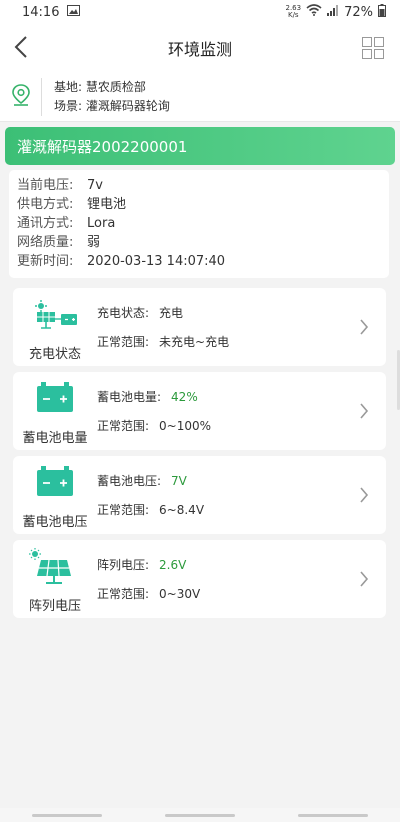  Describe the element at coordinates (358, 12) in the screenshot. I see `battery-percent: 72%` at that location.